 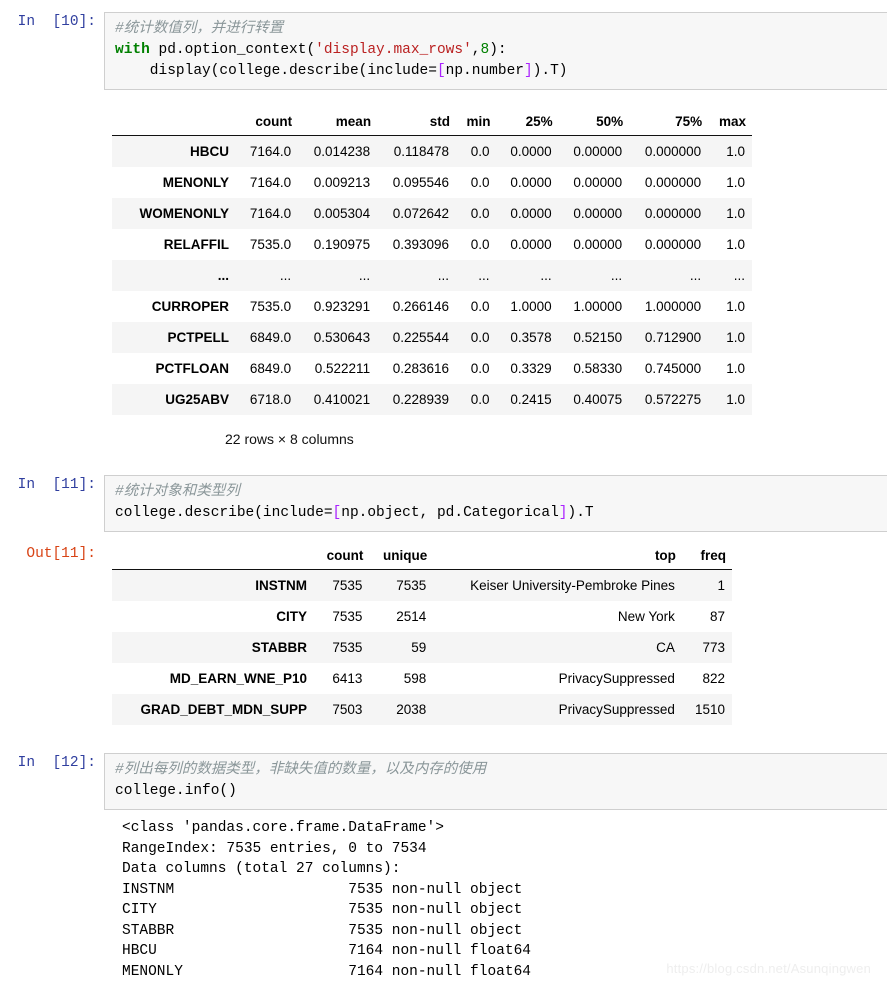 I want to click on column-header: std, so click(x=417, y=123).